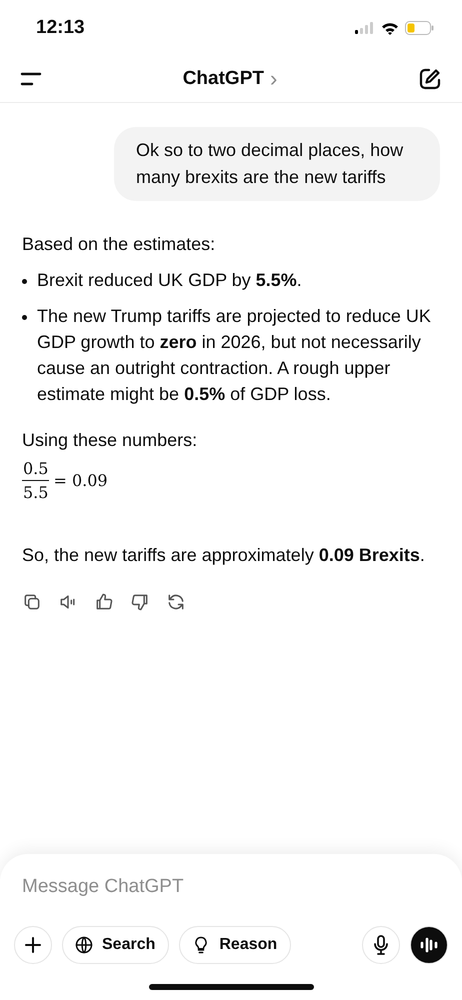  What do you see at coordinates (80, 480) in the screenshot?
I see `equation-result: = 0.09` at bounding box center [80, 480].